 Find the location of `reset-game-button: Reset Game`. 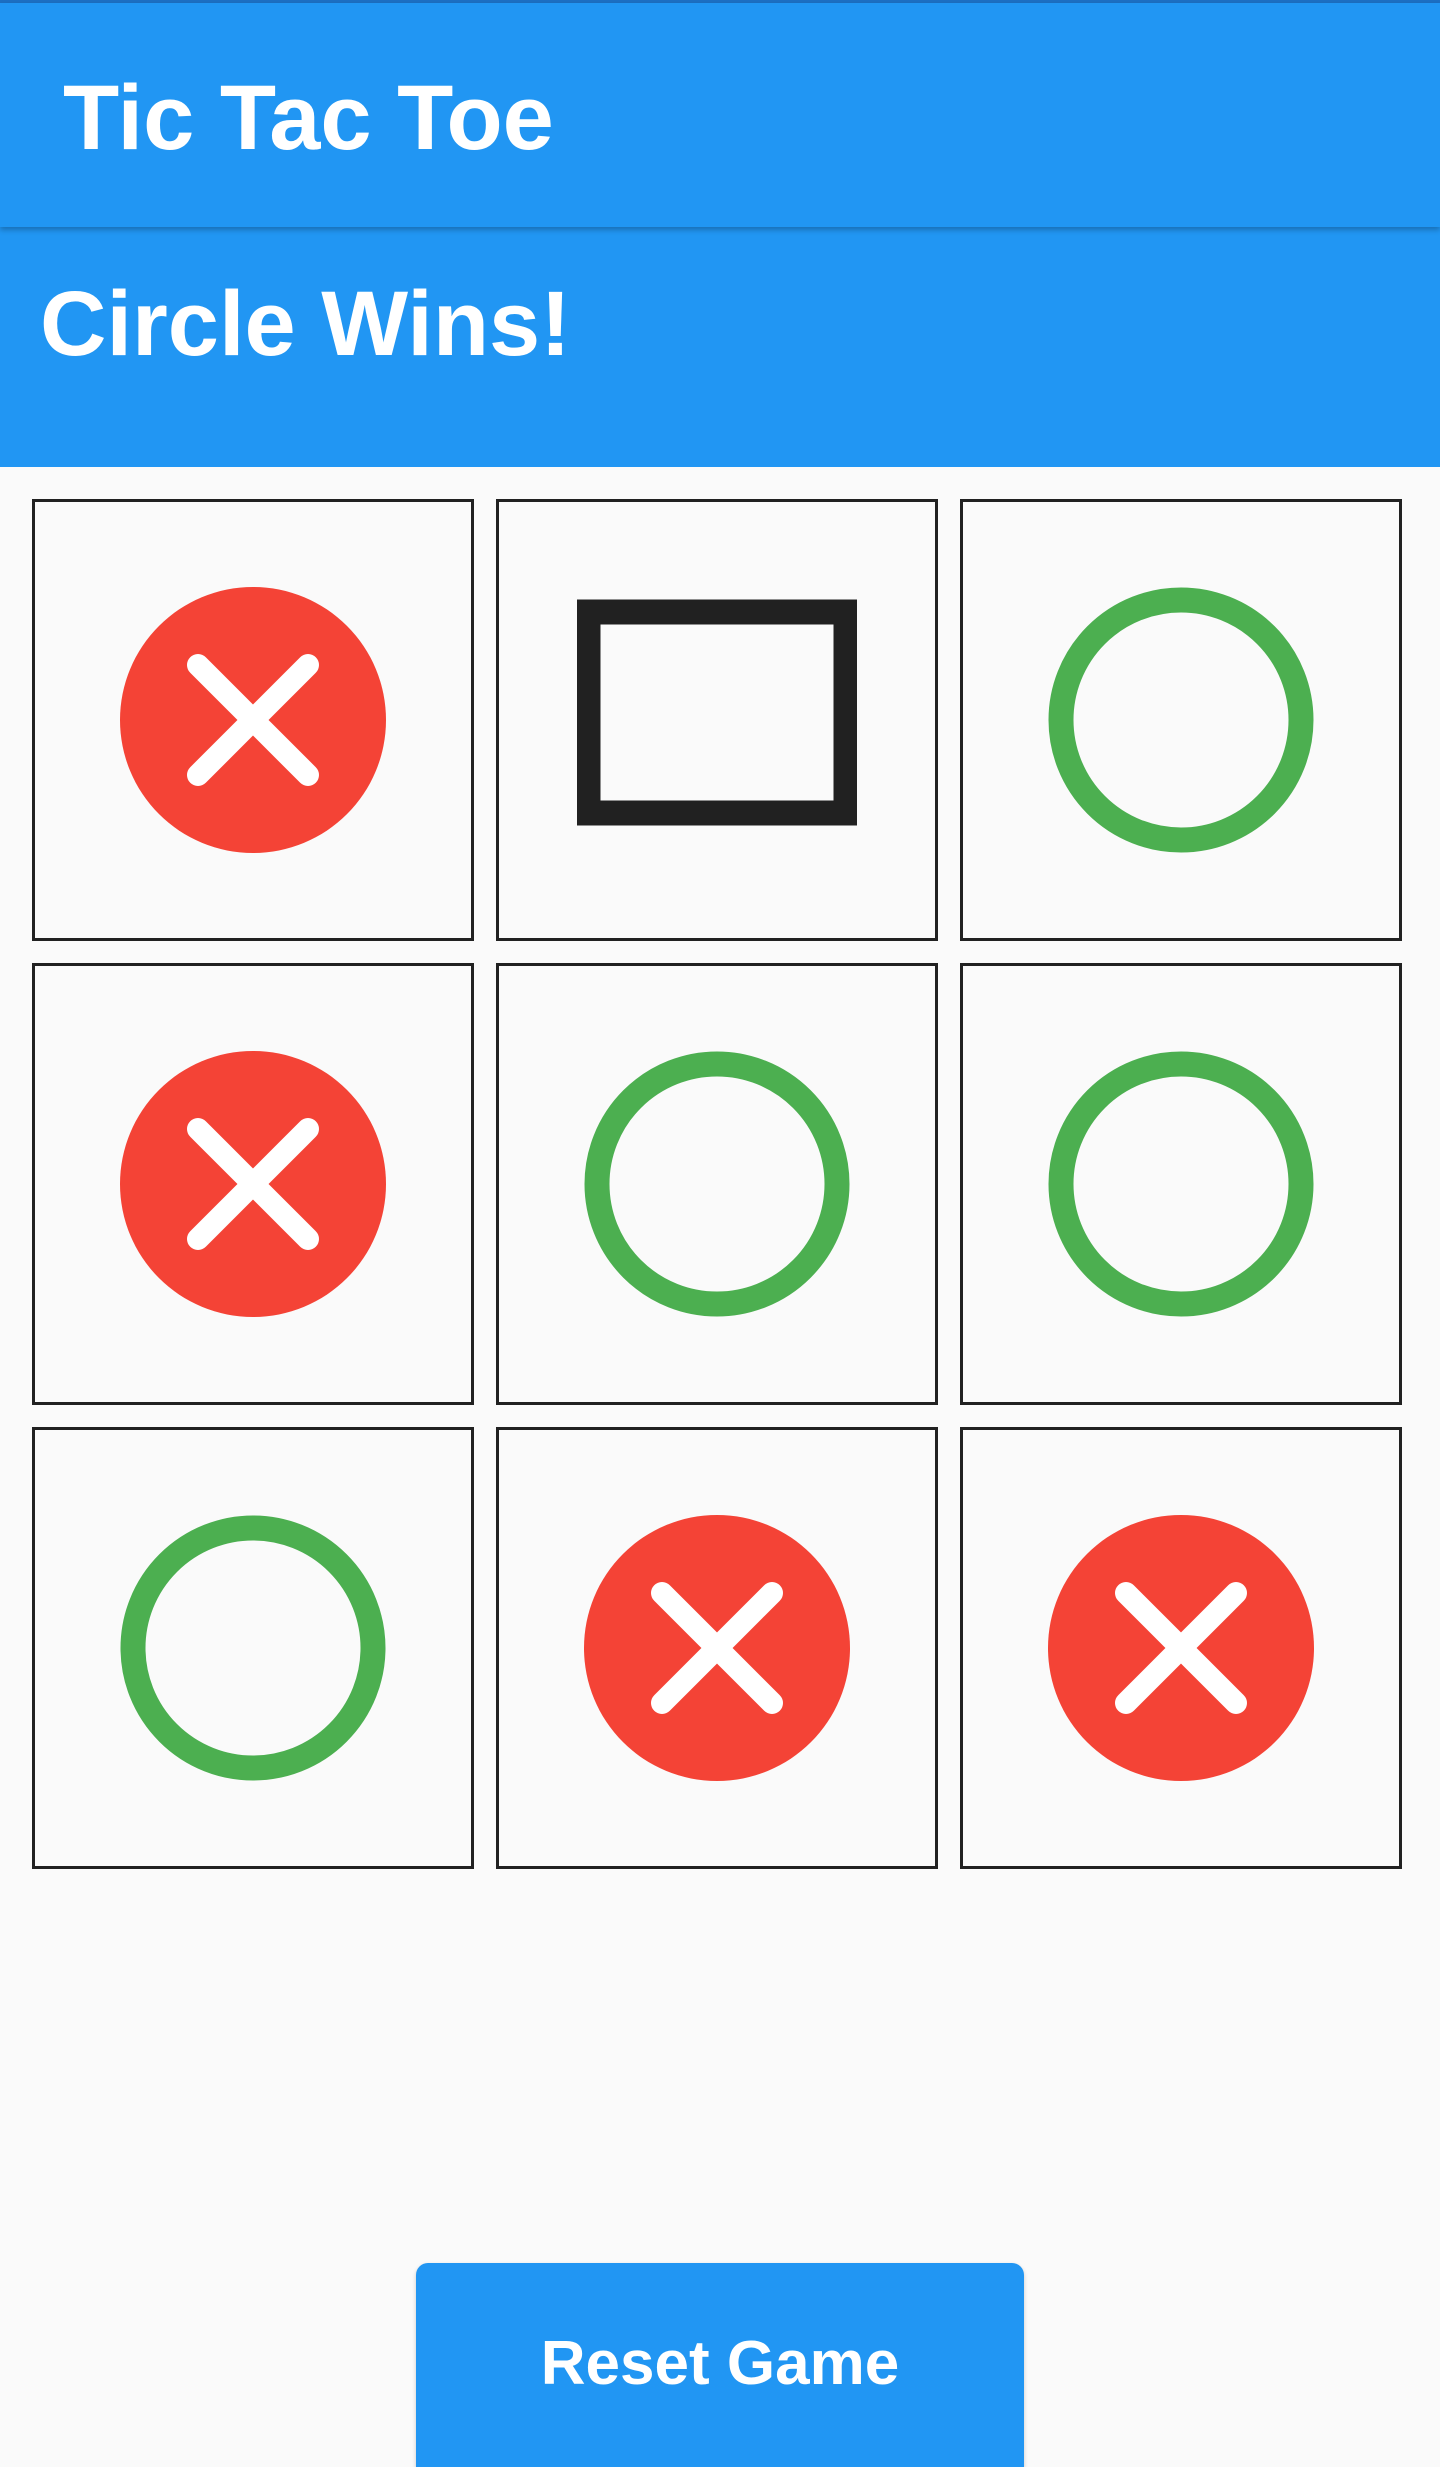

reset-game-button: Reset Game is located at coordinates (720, 2365).